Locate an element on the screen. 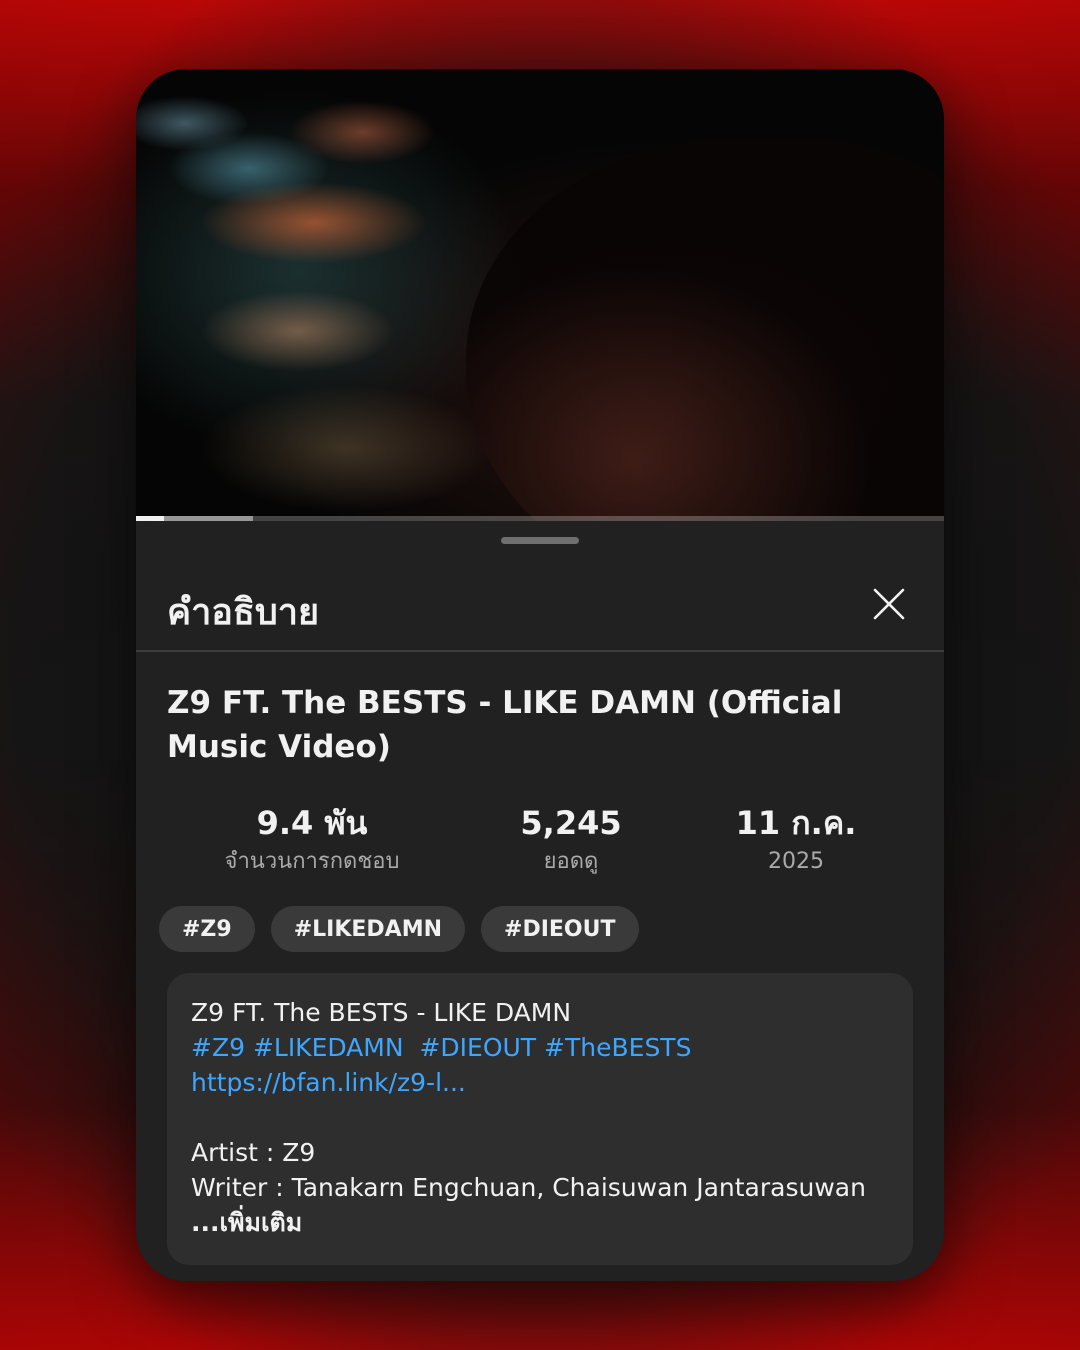  date-stat: 11 ก.ค. 2025 is located at coordinates (796, 840).